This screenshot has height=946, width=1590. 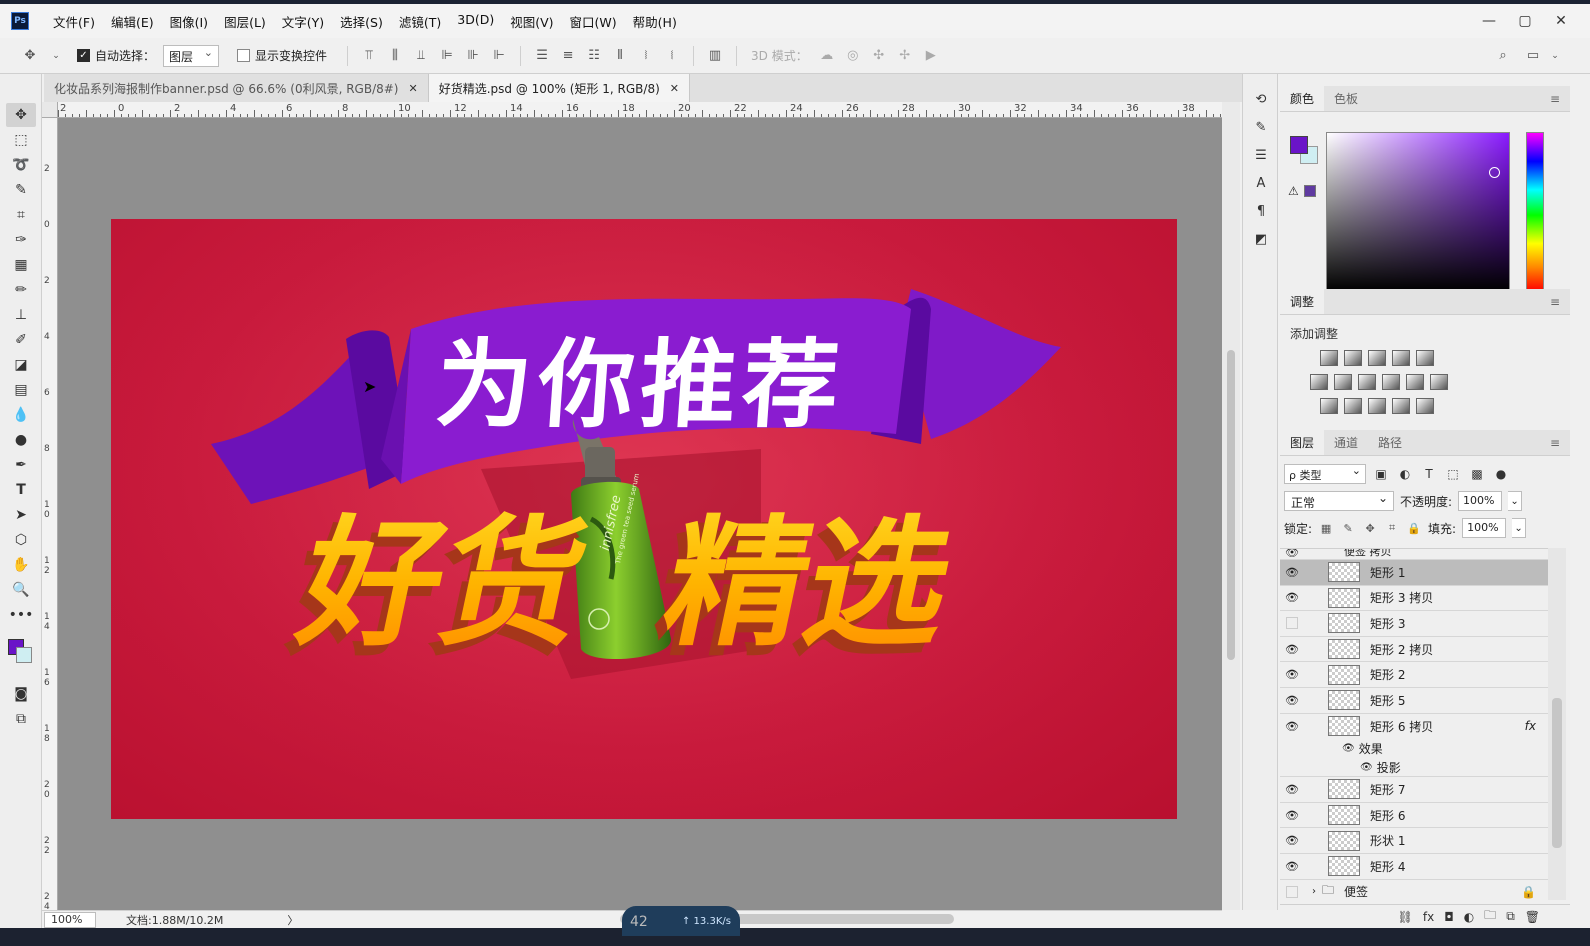 I want to click on distribute-right-icon: ⧙, so click(x=672, y=56).